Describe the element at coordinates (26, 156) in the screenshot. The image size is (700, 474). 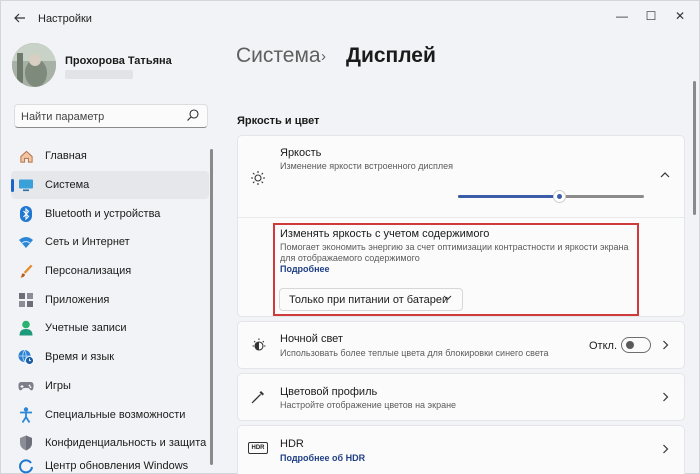
I see `home-icon` at that location.